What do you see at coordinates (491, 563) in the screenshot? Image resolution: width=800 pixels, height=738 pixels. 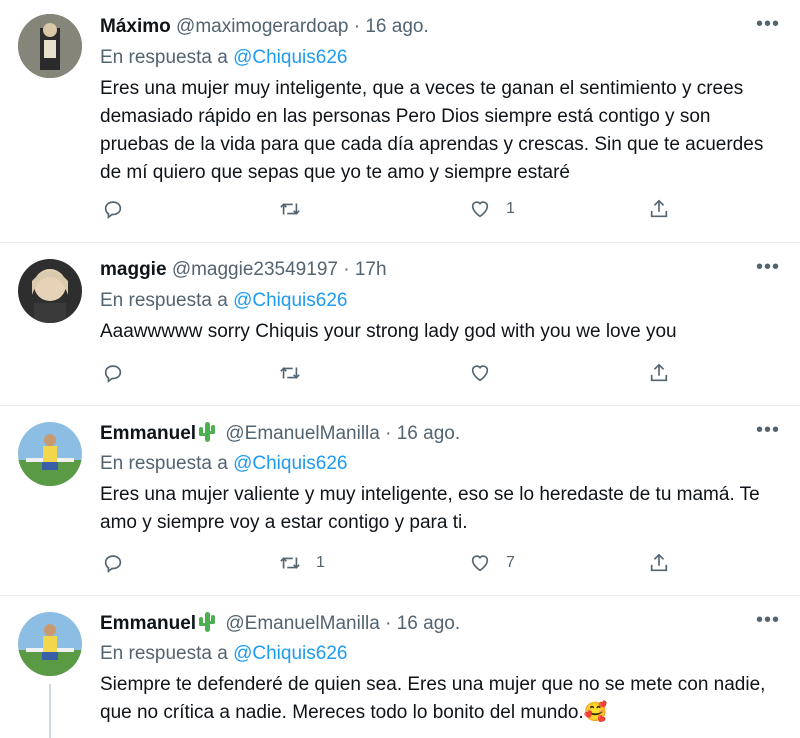 I see `like-button: 7` at bounding box center [491, 563].